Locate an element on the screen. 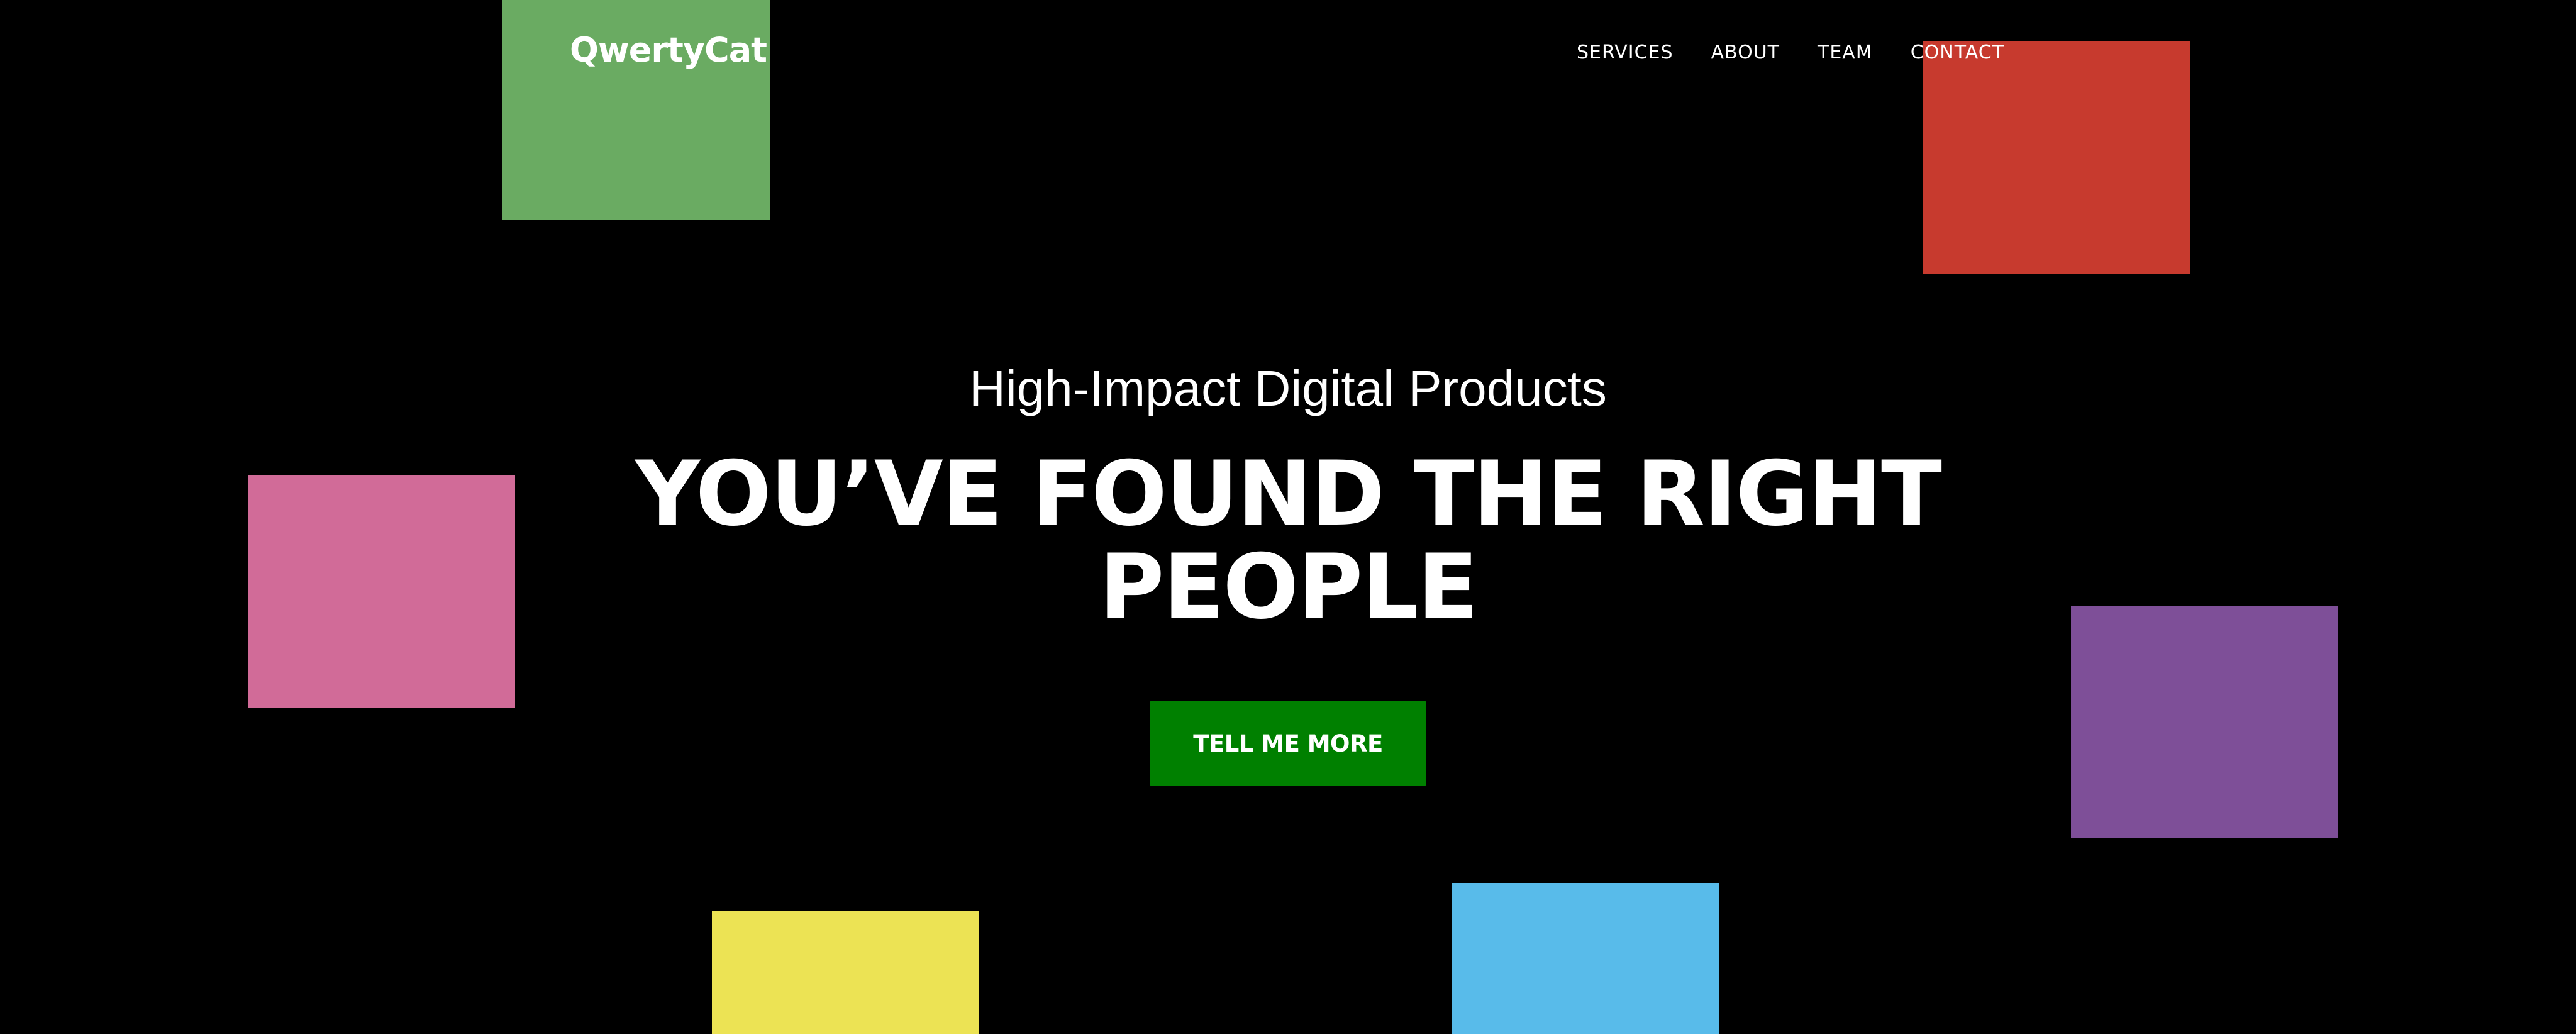 The image size is (2576, 1034). brand-logo: QwertyCat is located at coordinates (668, 50).